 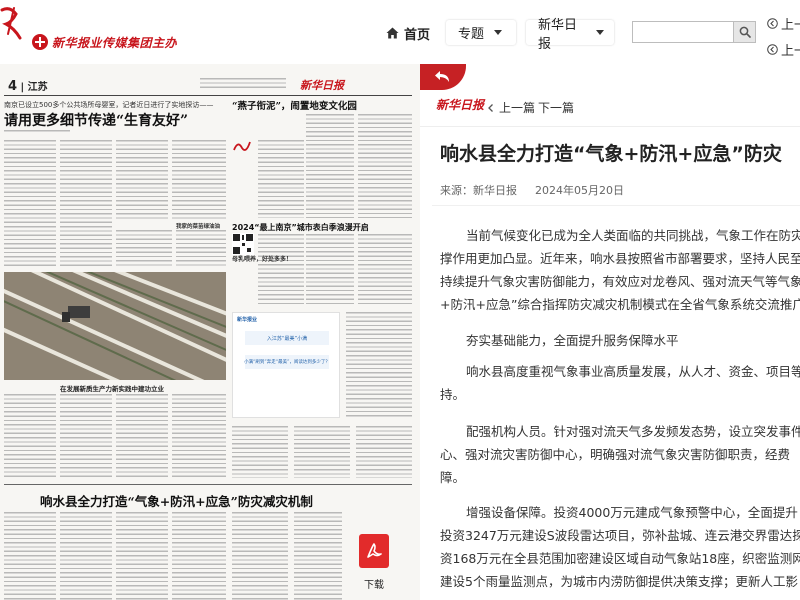 I want to click on article-paragraph: 当前气候变化已成为全人类面临的共同挑战，气象工作在防灾, so click(x=633, y=235).